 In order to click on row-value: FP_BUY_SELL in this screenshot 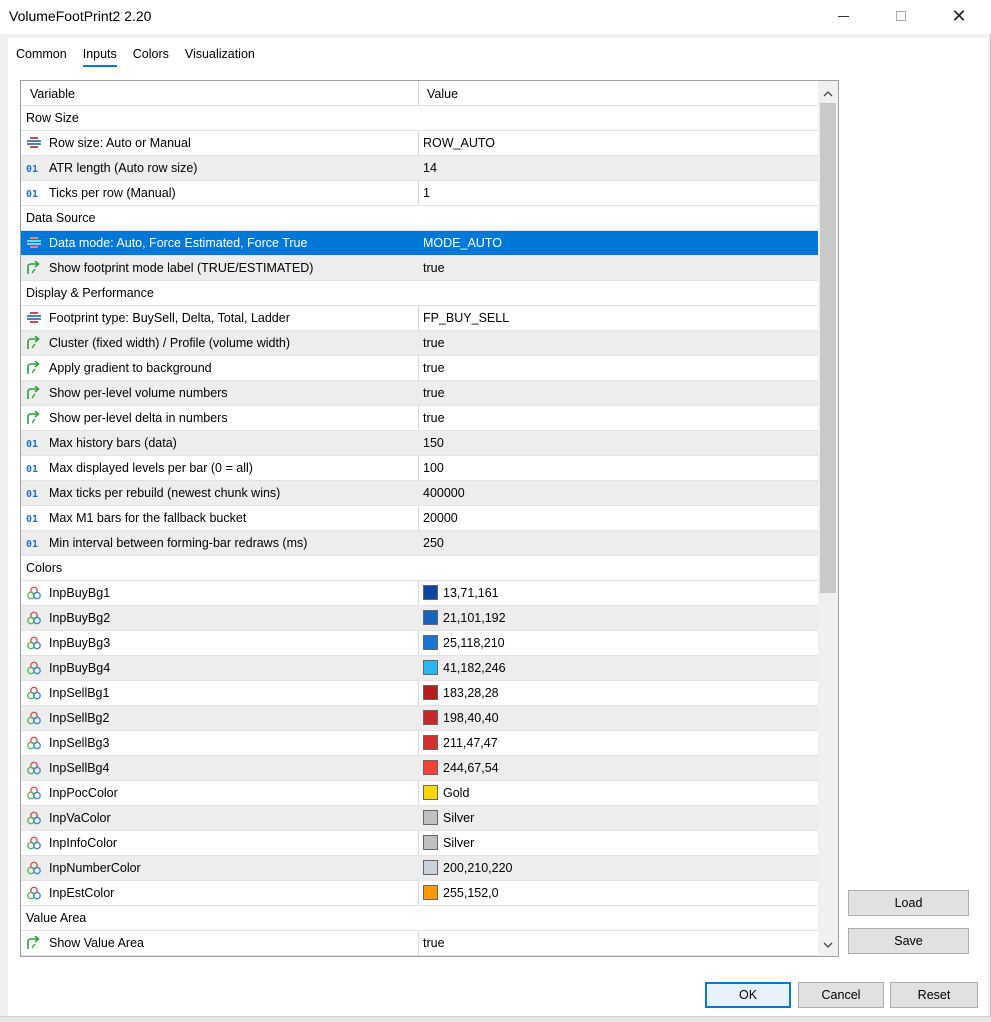, I will do `click(466, 318)`.